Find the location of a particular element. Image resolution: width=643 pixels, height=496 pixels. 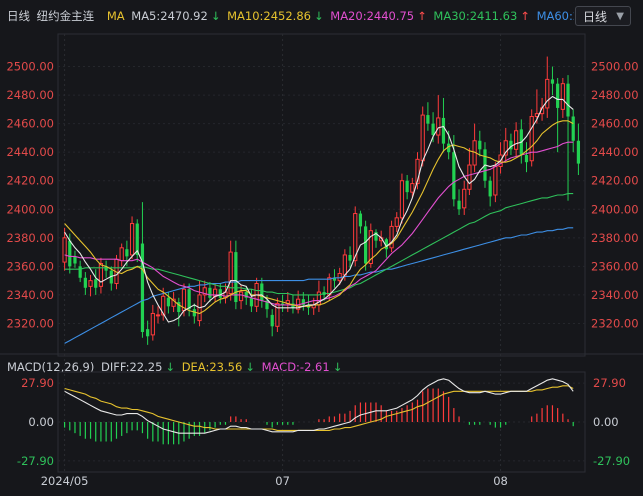

price-tick-right: 2440.00 is located at coordinates (615, 152).